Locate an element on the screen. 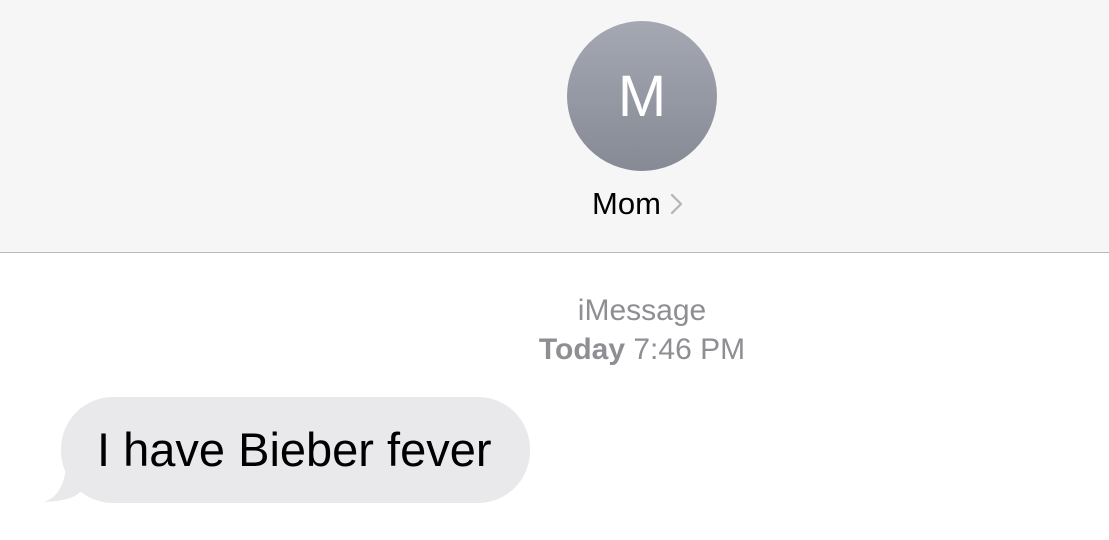  chevron-right-icon is located at coordinates (676, 204).